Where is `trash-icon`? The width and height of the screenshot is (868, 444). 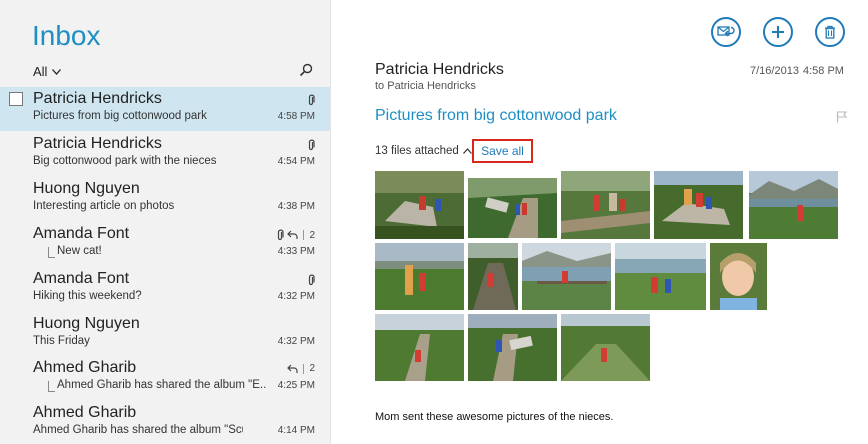 trash-icon is located at coordinates (830, 32).